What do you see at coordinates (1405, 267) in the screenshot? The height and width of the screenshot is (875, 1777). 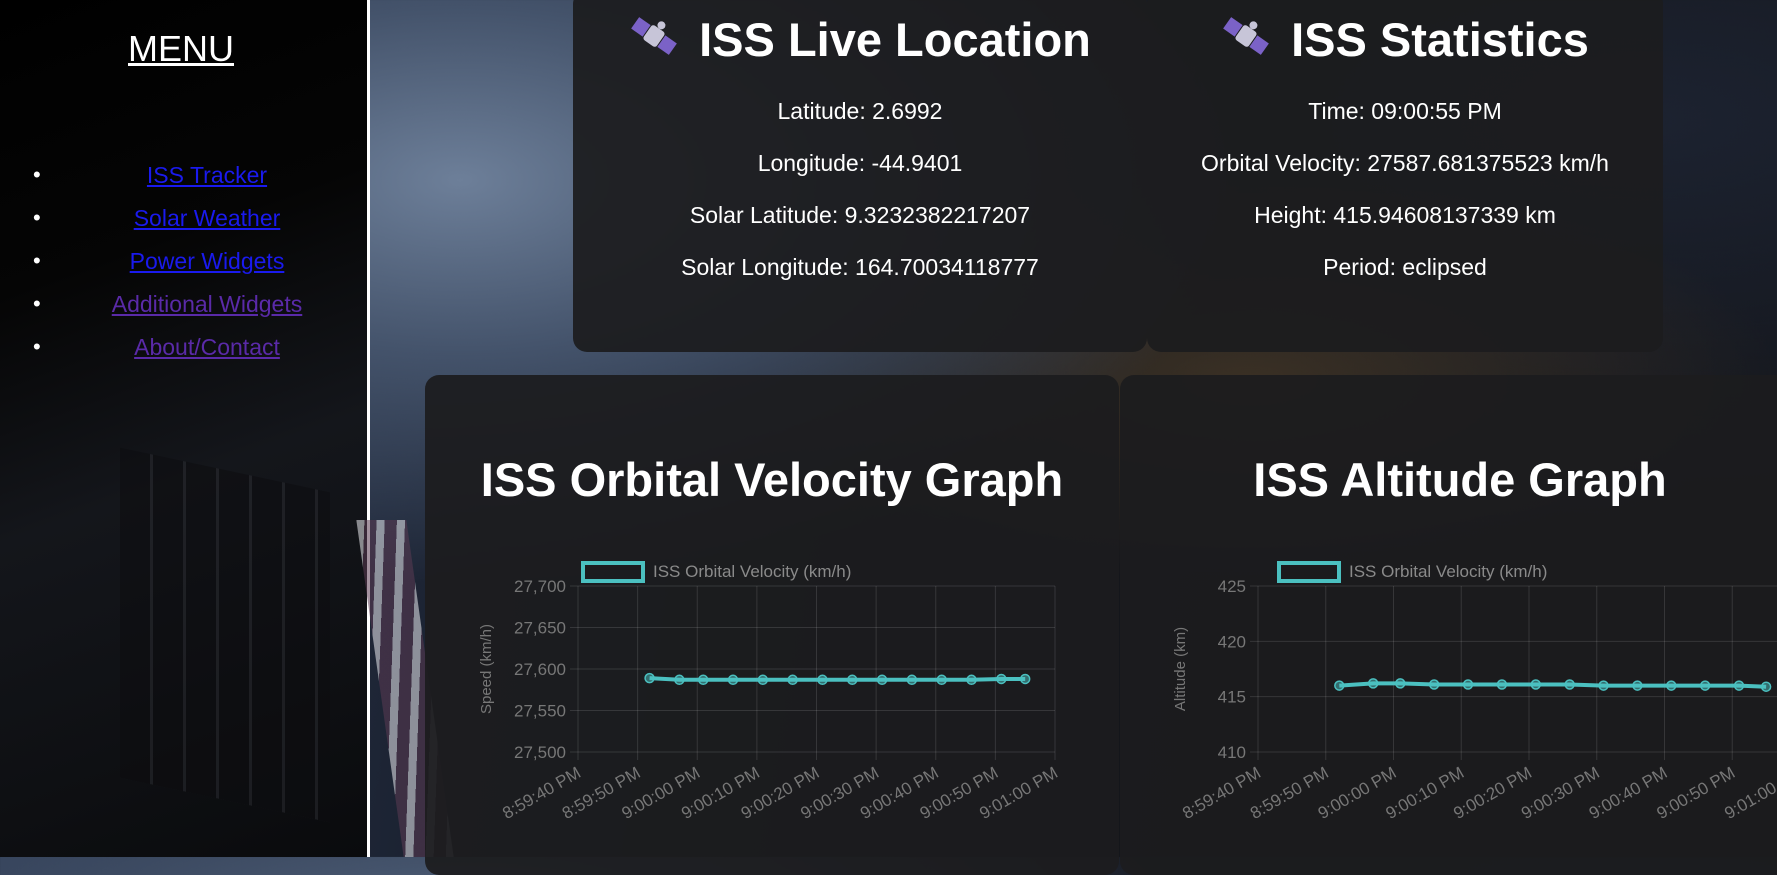 I see `period-value: Period: eclipsed` at bounding box center [1405, 267].